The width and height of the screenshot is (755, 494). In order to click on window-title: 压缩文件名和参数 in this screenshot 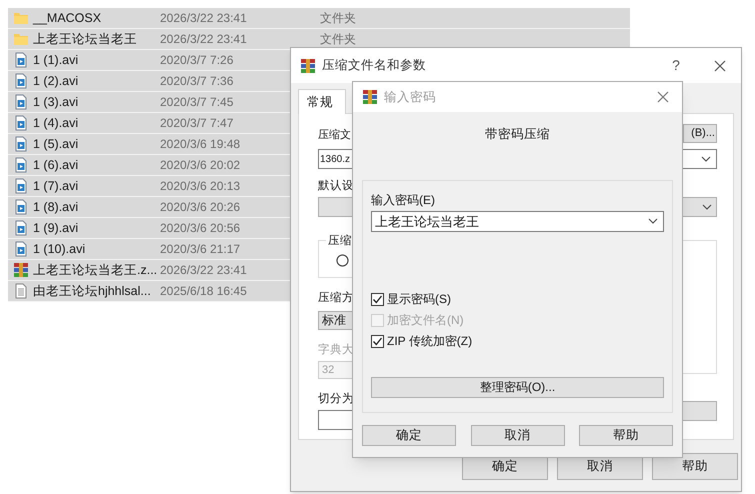, I will do `click(374, 65)`.